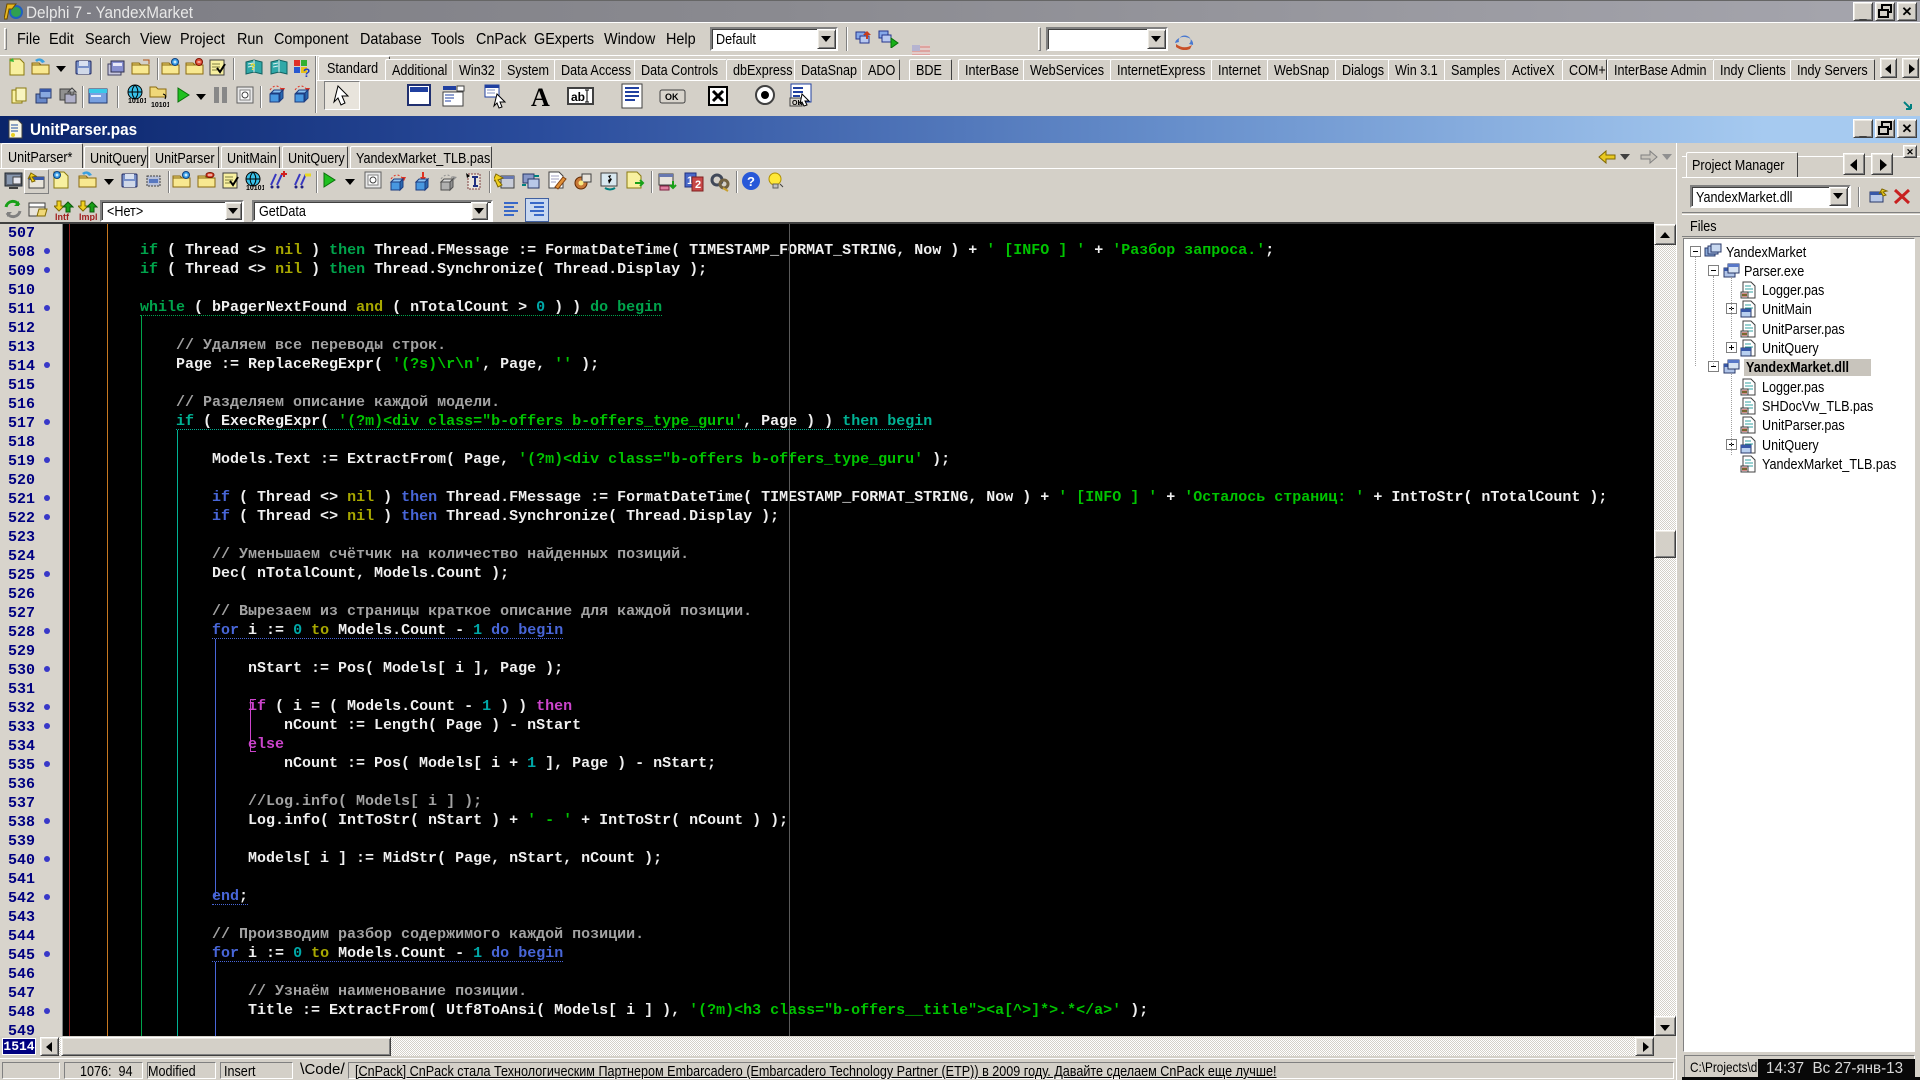 The image size is (1920, 1080). What do you see at coordinates (578, 97) in the screenshot?
I see `svg-text: ab` at bounding box center [578, 97].